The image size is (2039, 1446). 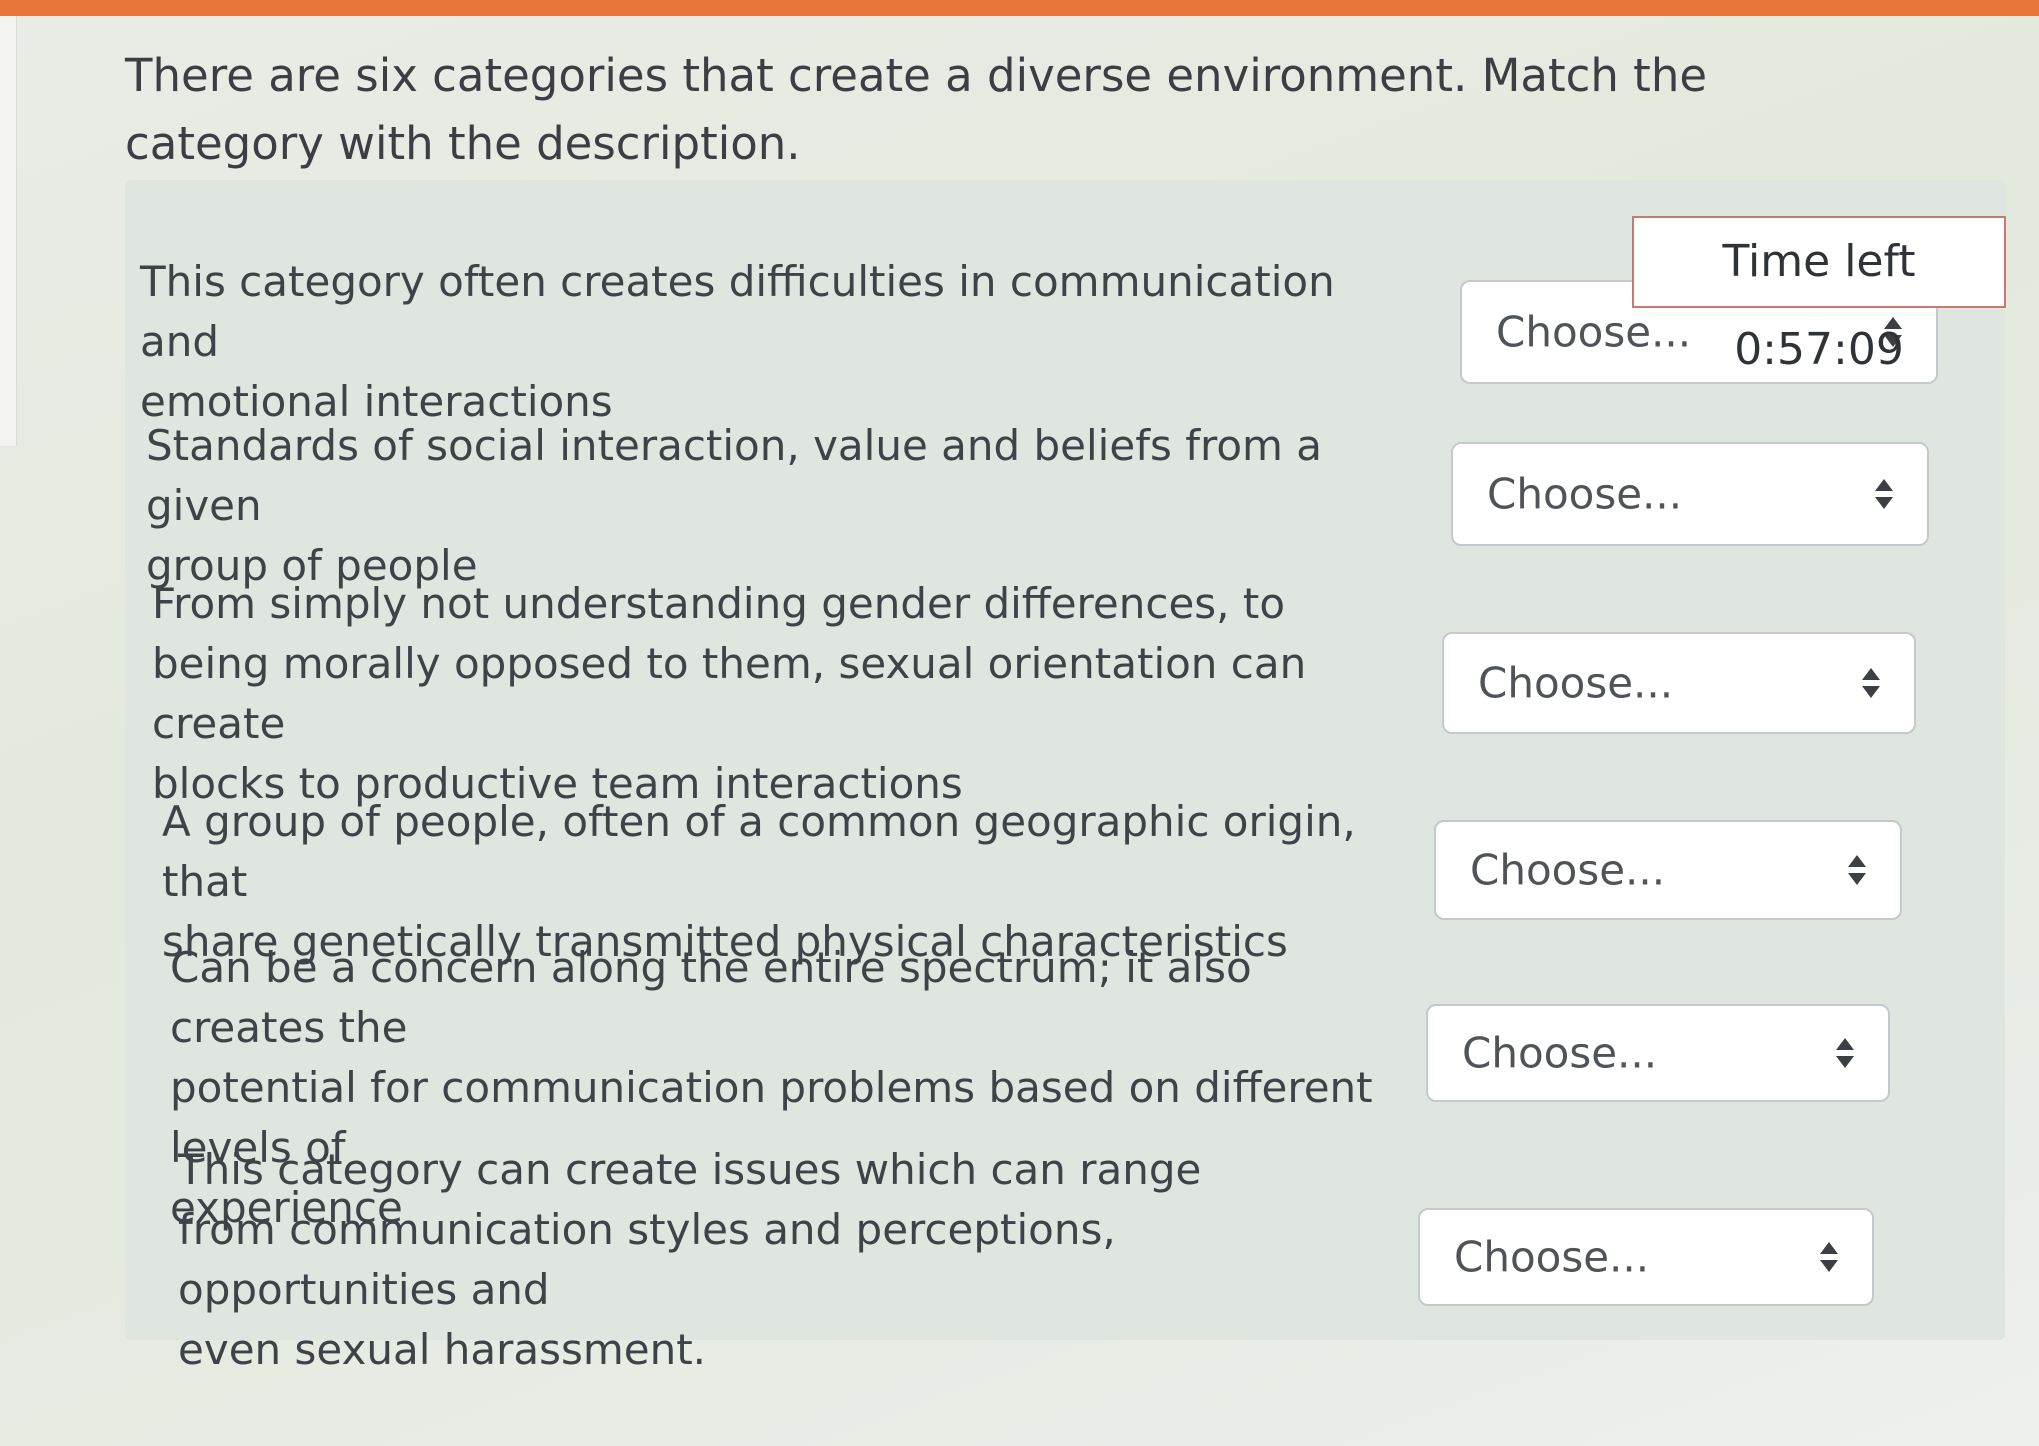 I want to click on left-sidebar-edge, so click(x=8, y=231).